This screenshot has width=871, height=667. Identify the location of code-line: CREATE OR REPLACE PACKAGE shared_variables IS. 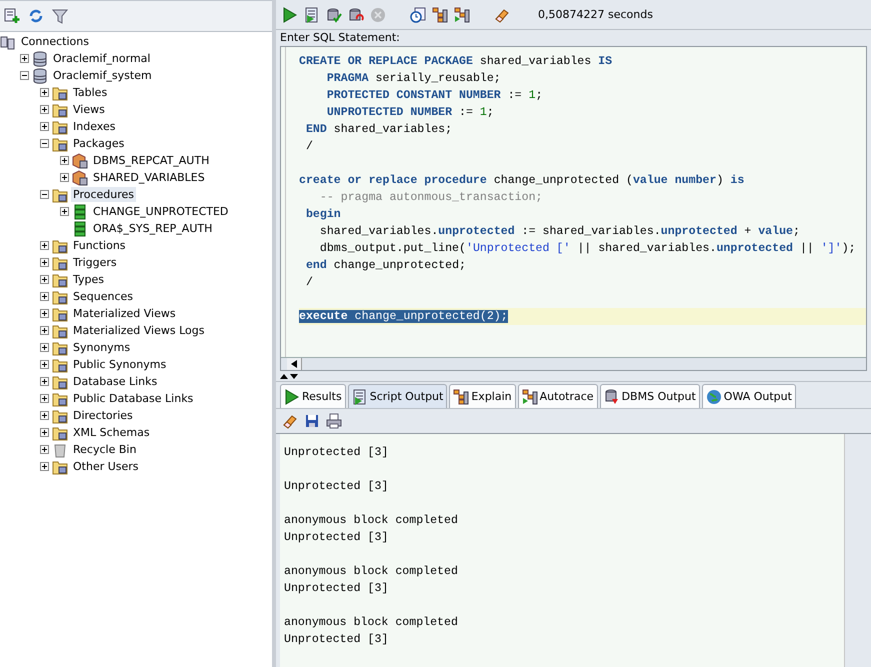
(455, 61).